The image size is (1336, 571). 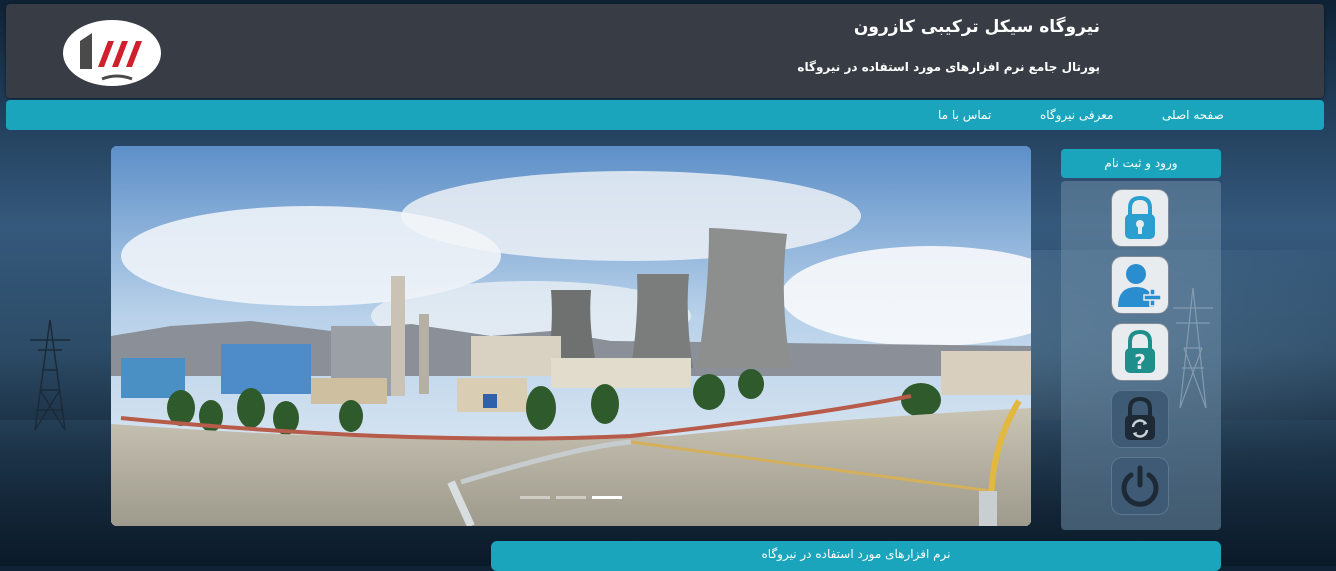 I want to click on mapna-logo-icon, so click(x=112, y=53).